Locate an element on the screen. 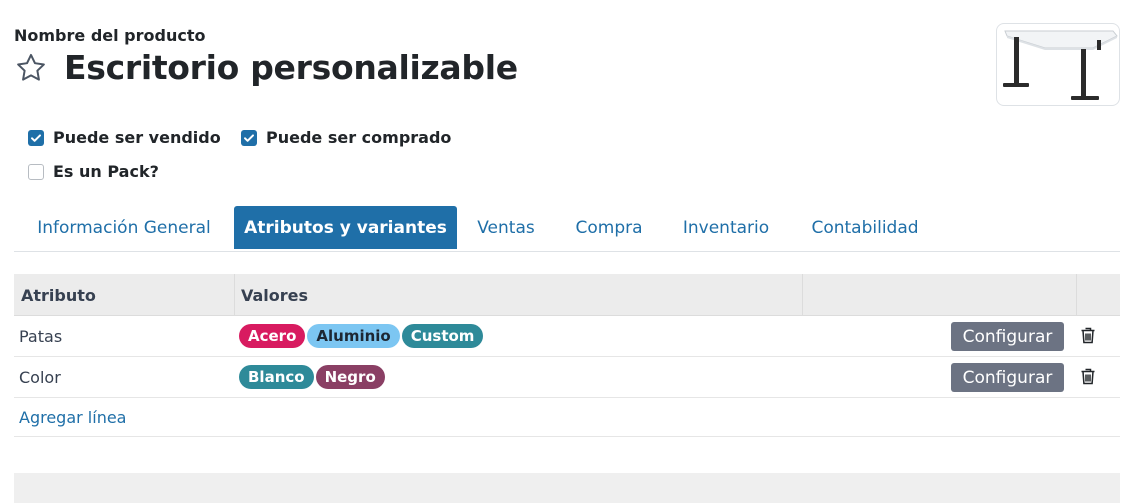 This screenshot has height=503, width=1135. desk-image-icon is located at coordinates (1060, 65).